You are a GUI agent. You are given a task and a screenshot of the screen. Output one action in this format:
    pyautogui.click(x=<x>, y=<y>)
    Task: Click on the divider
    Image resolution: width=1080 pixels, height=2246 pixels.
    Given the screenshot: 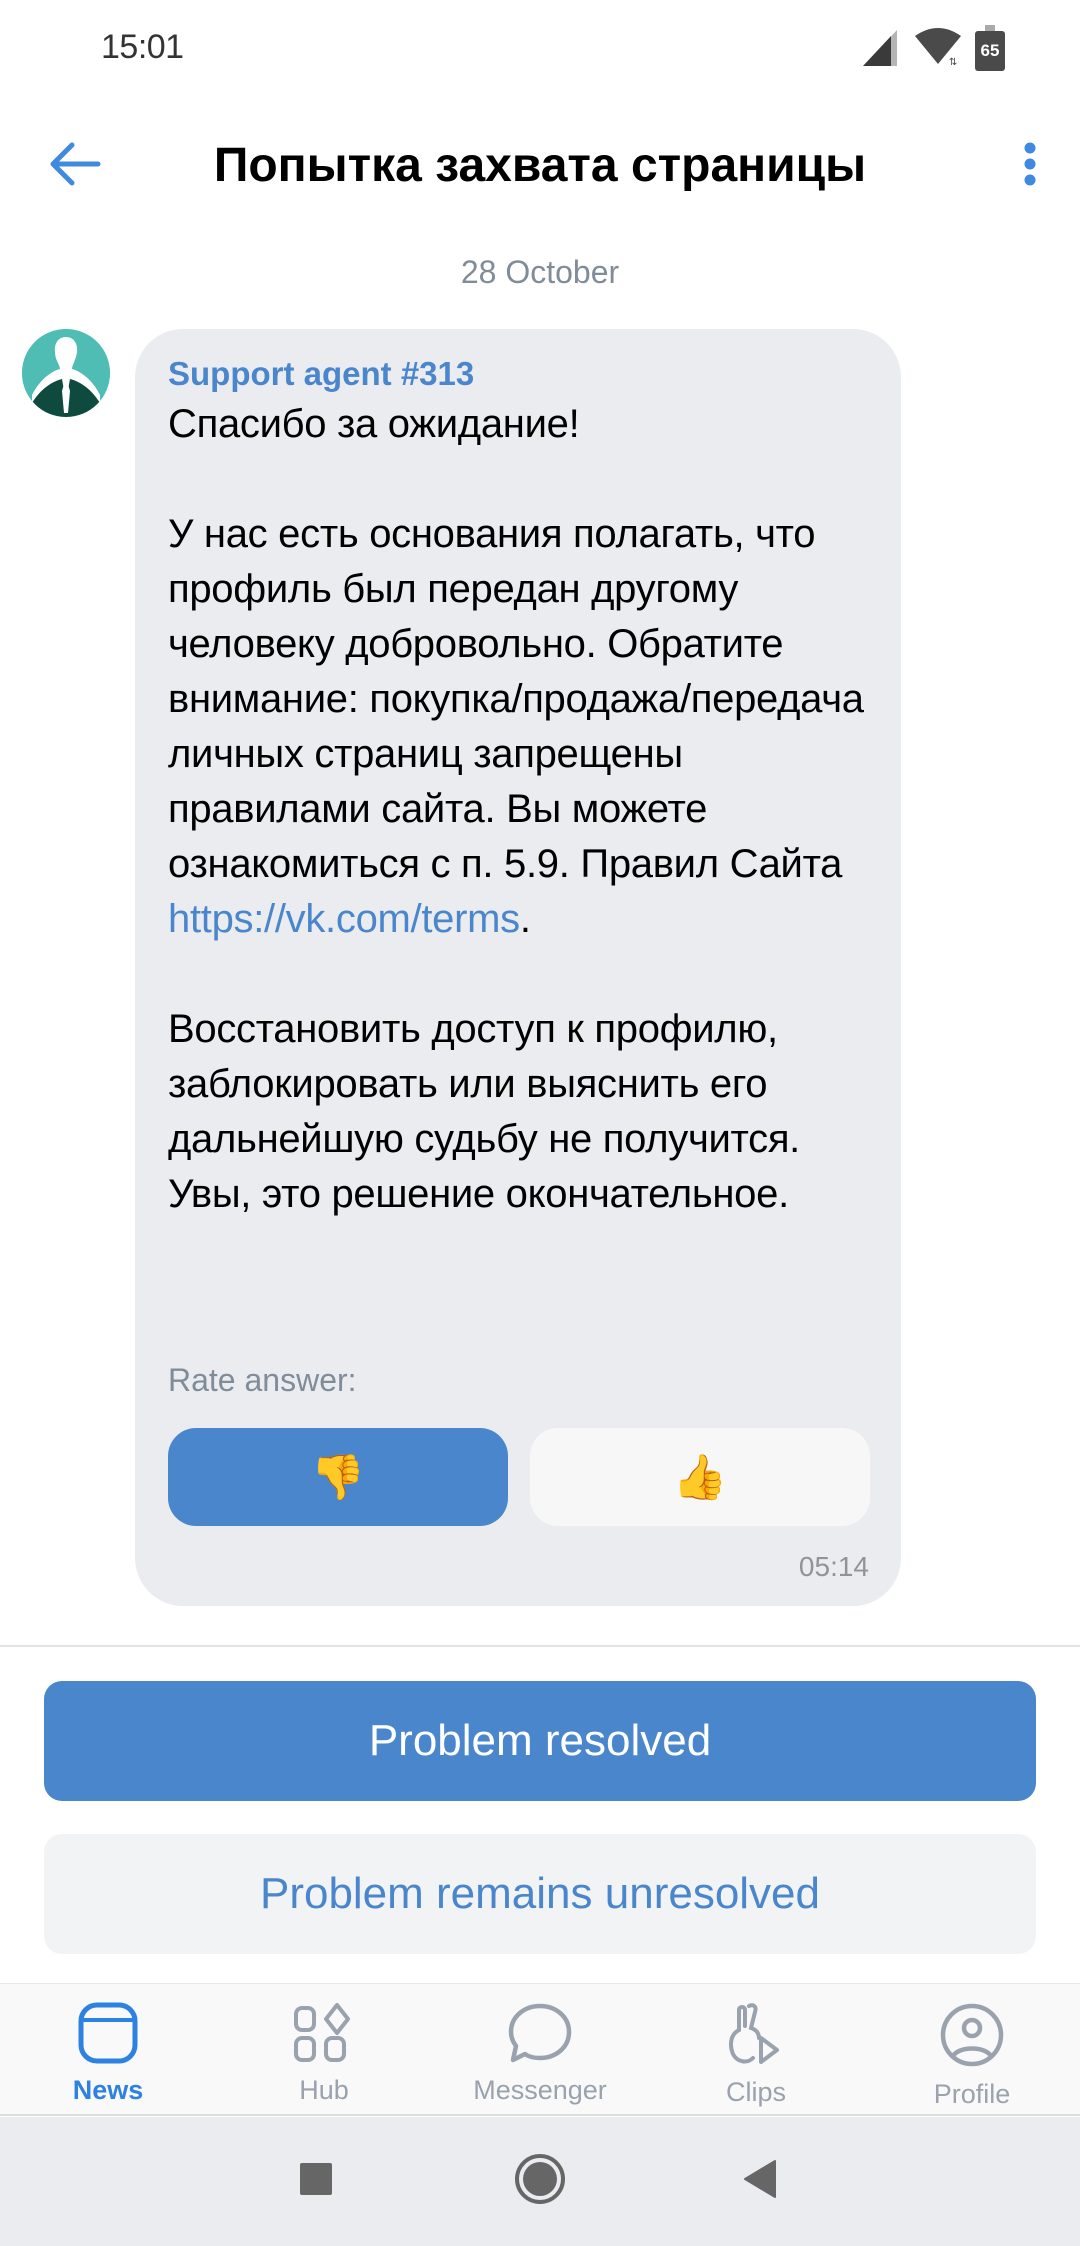 What is the action you would take?
    pyautogui.click(x=540, y=1646)
    